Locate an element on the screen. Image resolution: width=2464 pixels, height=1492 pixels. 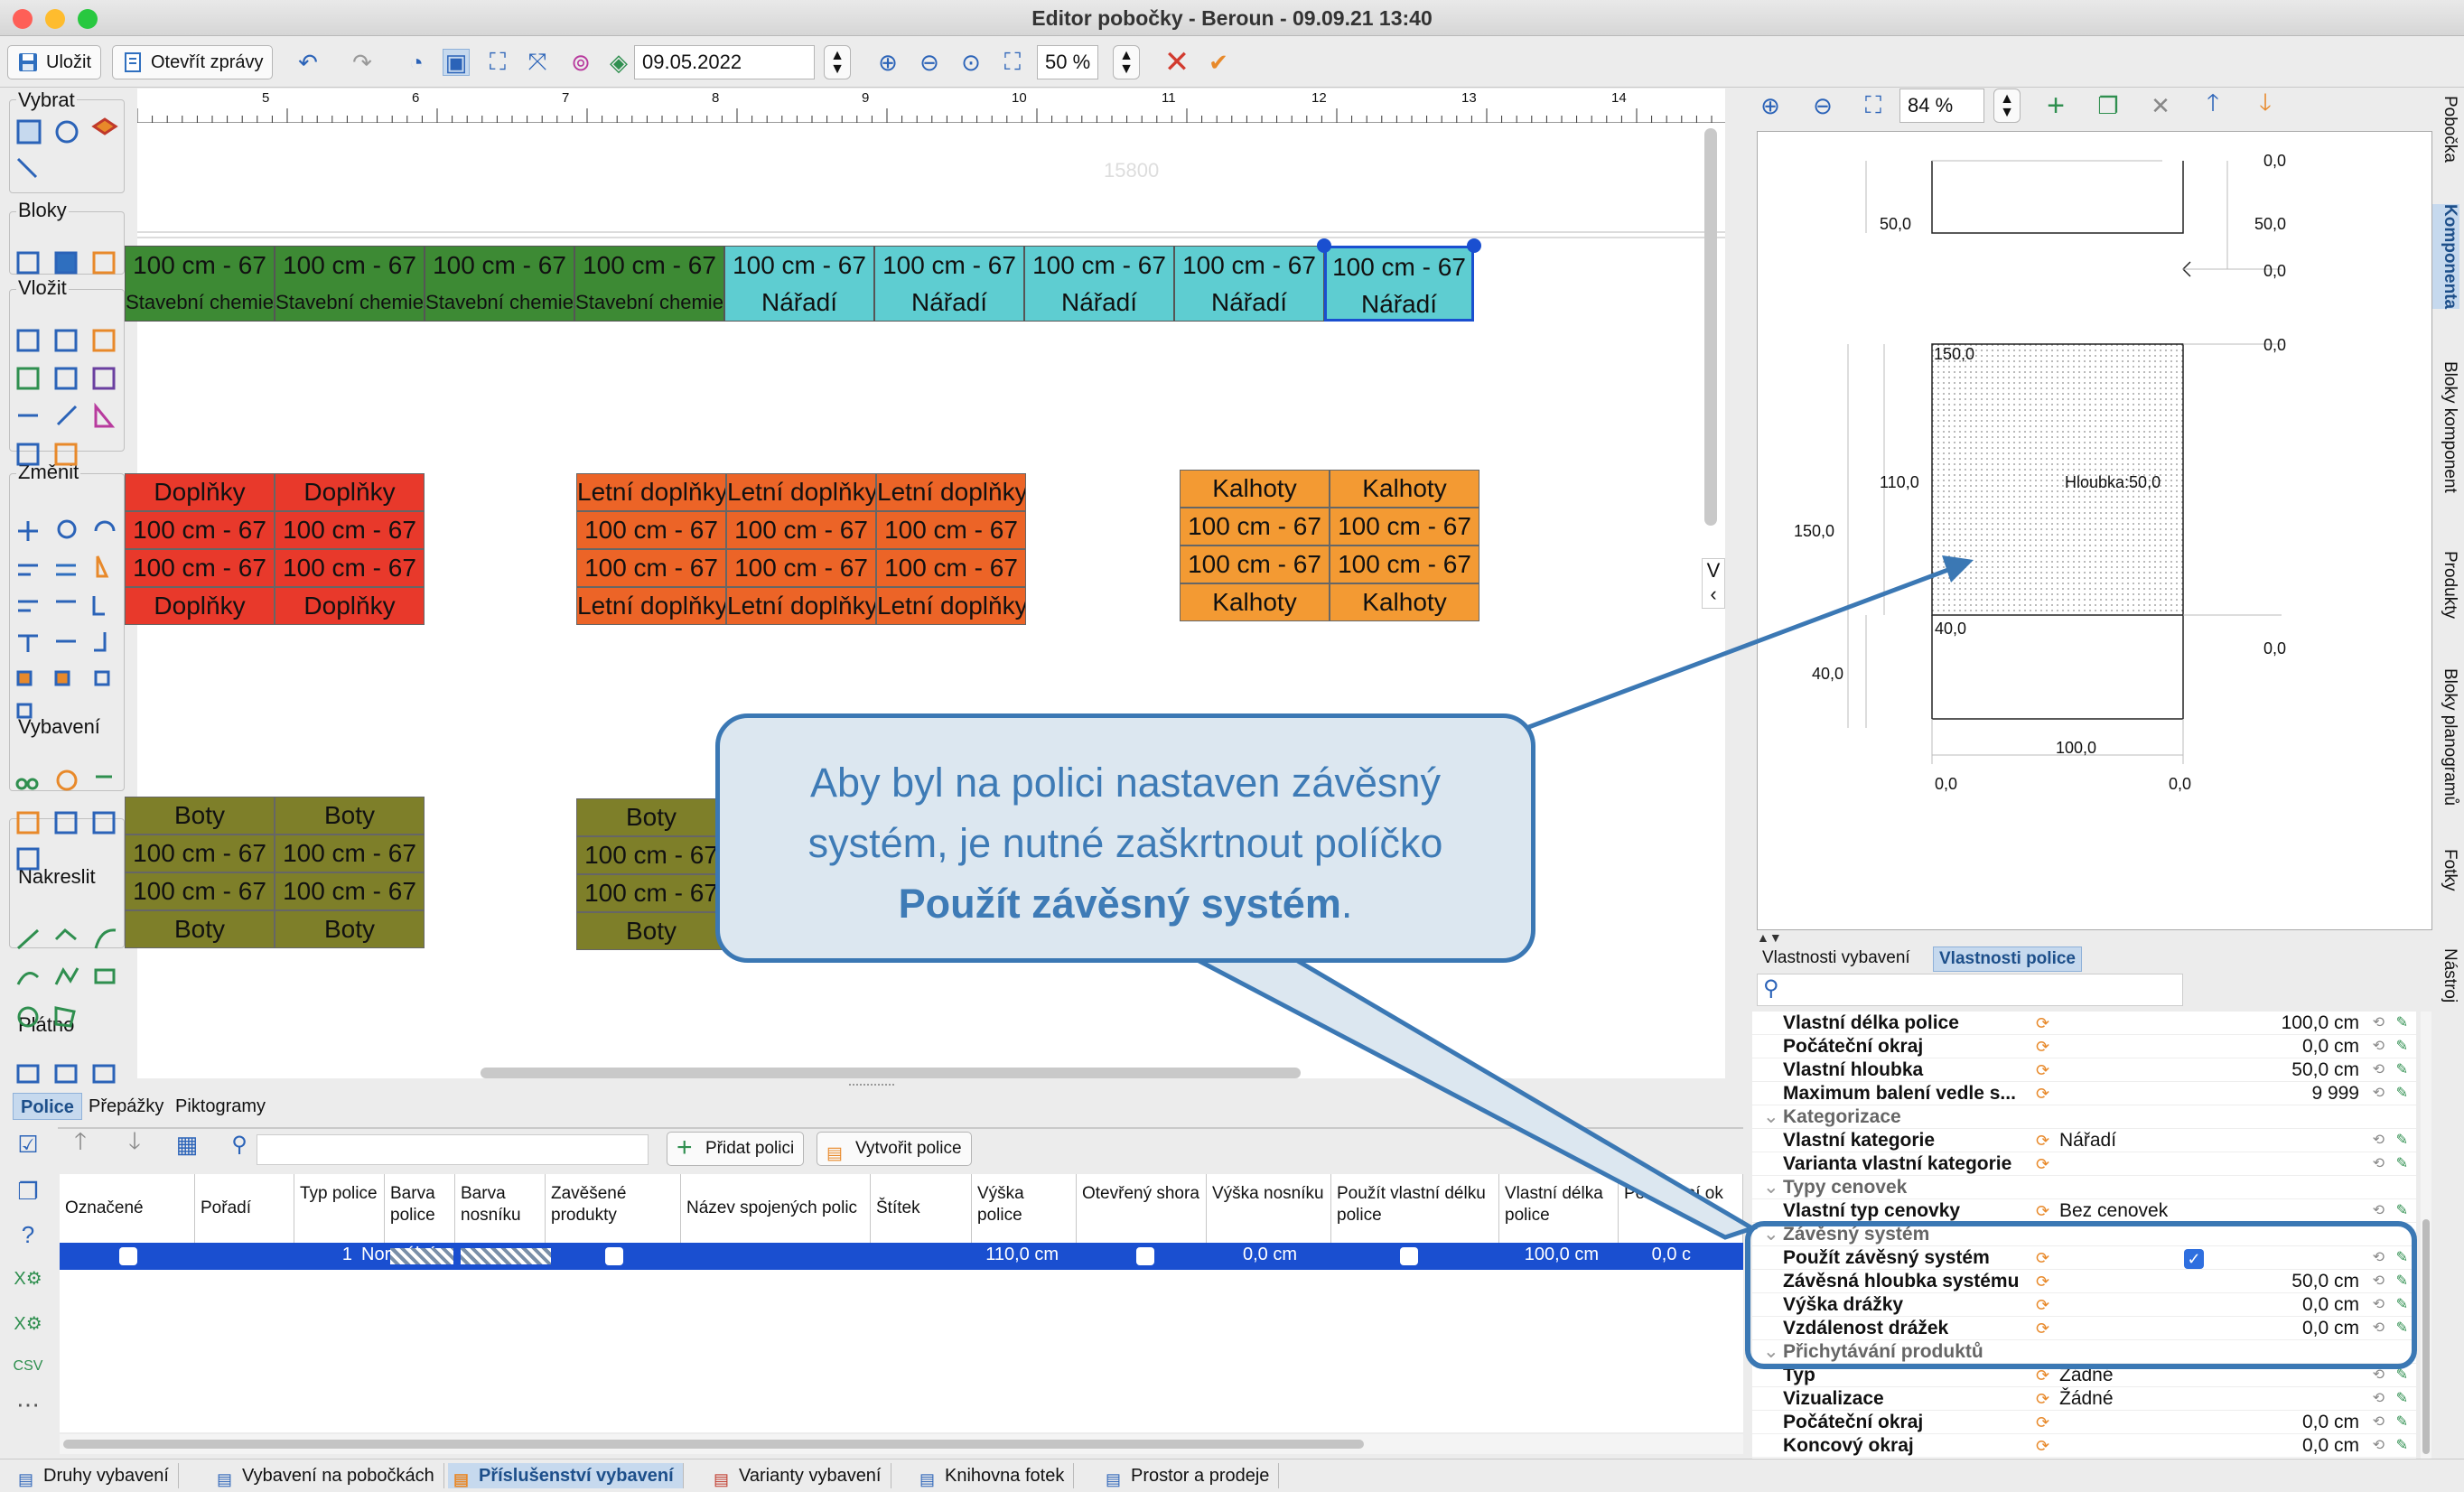
layers-icon: ◈ is located at coordinates (618, 62).